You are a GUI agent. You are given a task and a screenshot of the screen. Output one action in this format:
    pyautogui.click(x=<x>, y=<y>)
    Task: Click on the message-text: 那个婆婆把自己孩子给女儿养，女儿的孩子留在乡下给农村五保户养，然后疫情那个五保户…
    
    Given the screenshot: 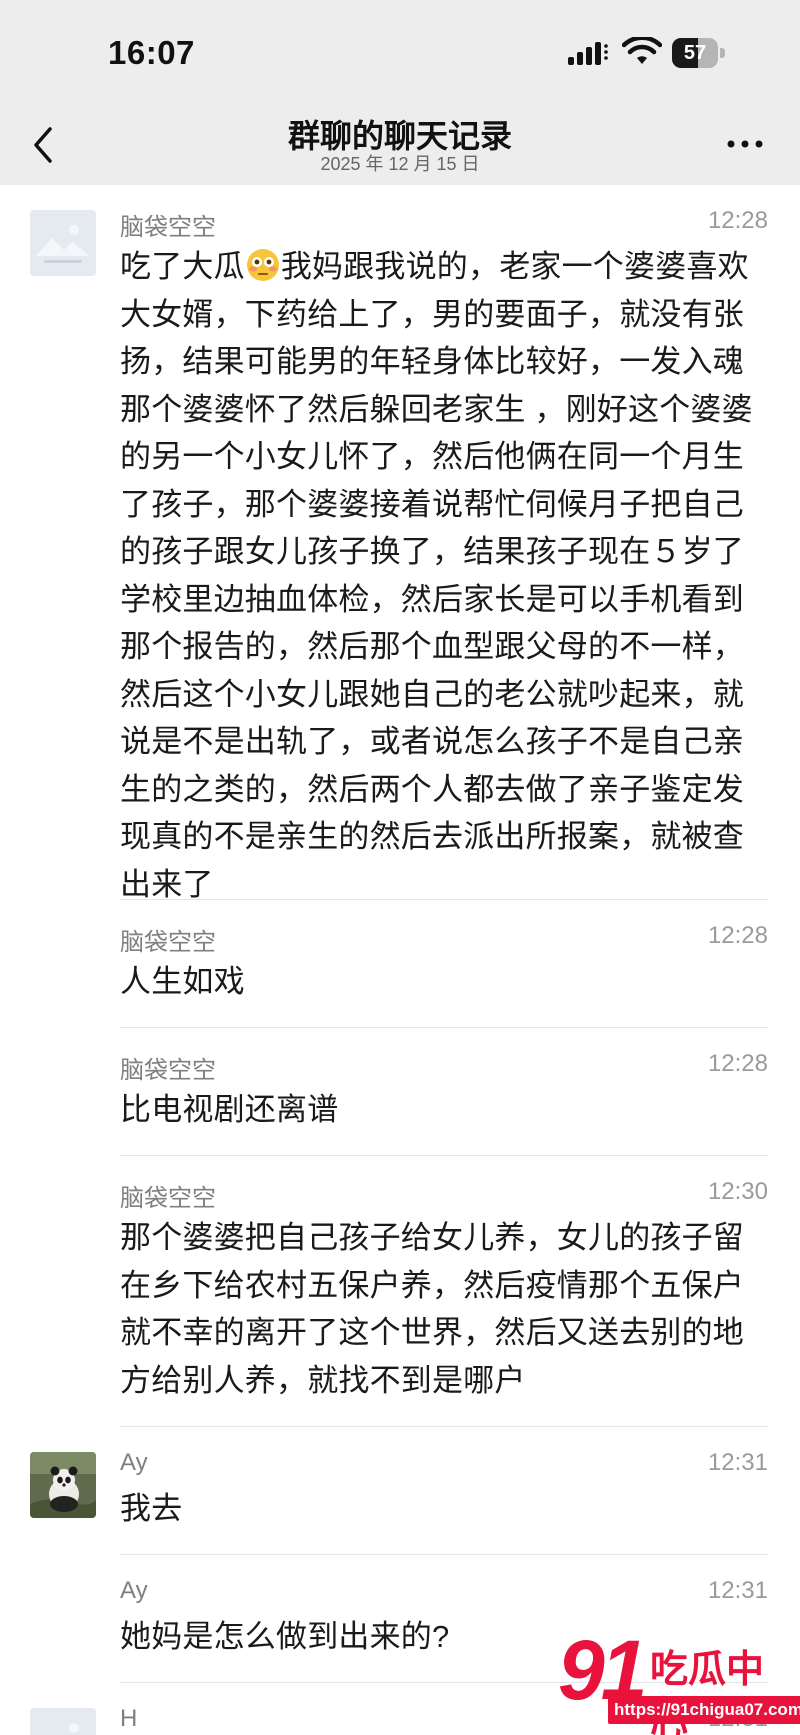 What is the action you would take?
    pyautogui.click(x=432, y=1309)
    